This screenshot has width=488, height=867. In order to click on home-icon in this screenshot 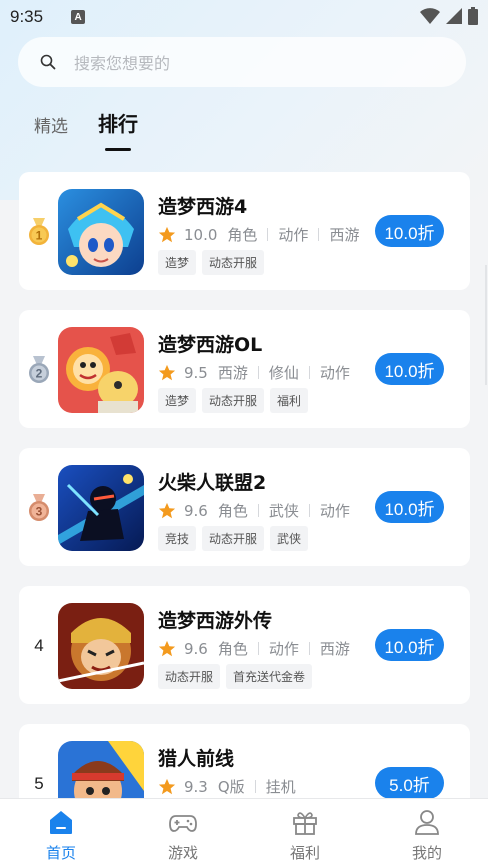, I will do `click(61, 822)`.